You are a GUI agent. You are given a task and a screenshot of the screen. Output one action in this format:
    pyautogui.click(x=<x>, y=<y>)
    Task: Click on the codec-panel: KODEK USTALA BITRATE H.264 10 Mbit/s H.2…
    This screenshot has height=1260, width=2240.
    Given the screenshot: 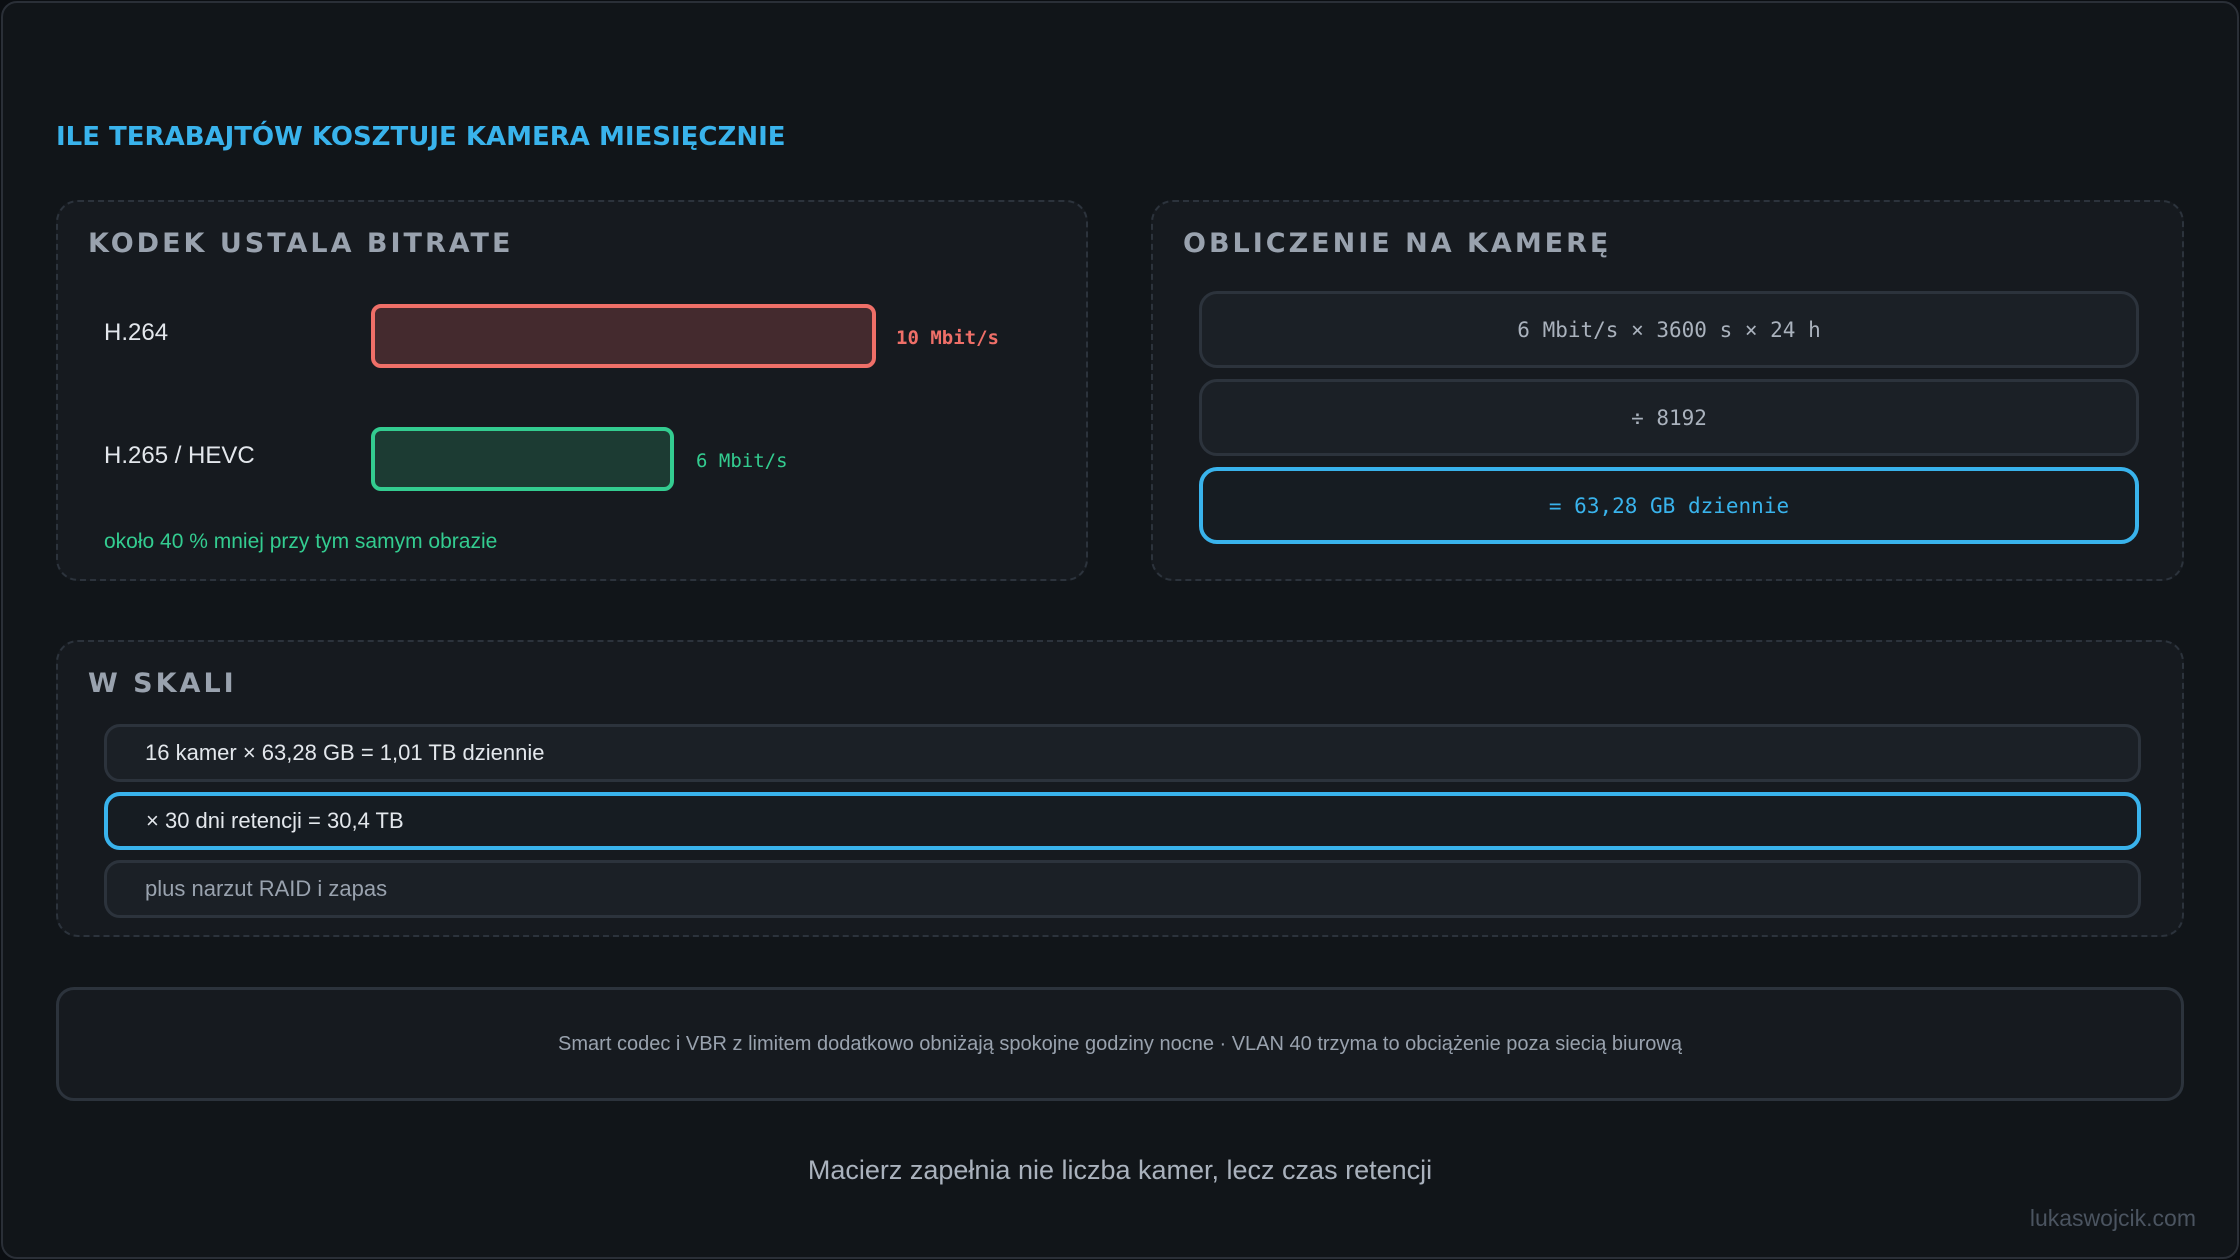 What is the action you would take?
    pyautogui.click(x=572, y=390)
    